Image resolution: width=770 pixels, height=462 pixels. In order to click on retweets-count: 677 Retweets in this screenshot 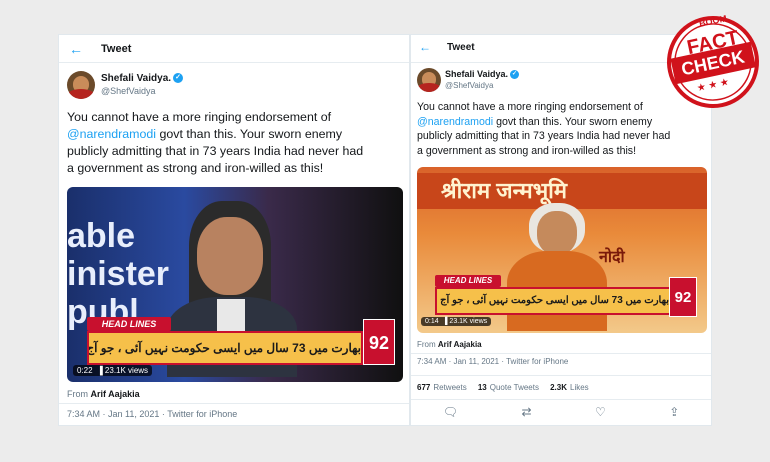, I will do `click(442, 387)`.